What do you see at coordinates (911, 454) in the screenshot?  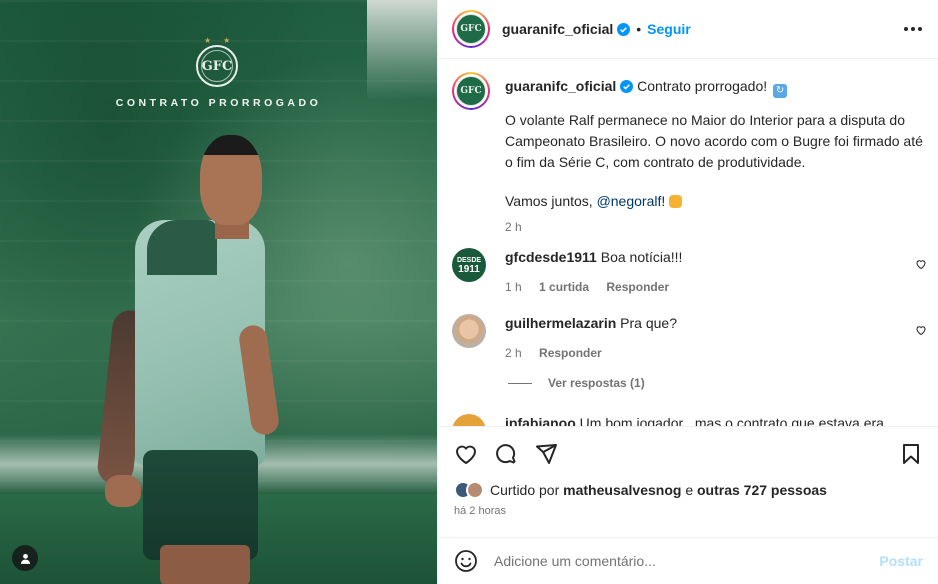 I see `bookmark-save-icon` at bounding box center [911, 454].